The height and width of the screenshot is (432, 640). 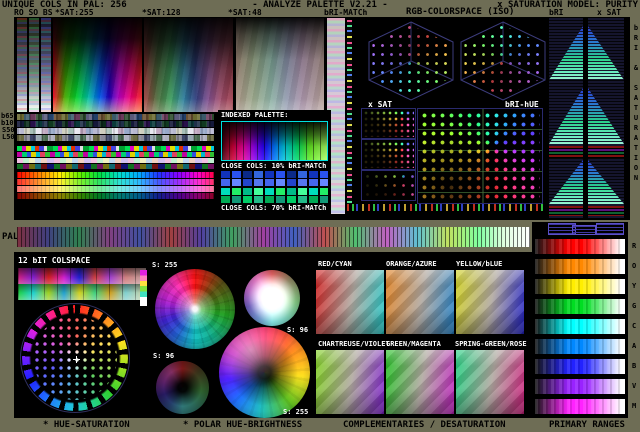 I want to click on colspace12-title: 12 bIT COLSPACE, so click(x=54, y=260).